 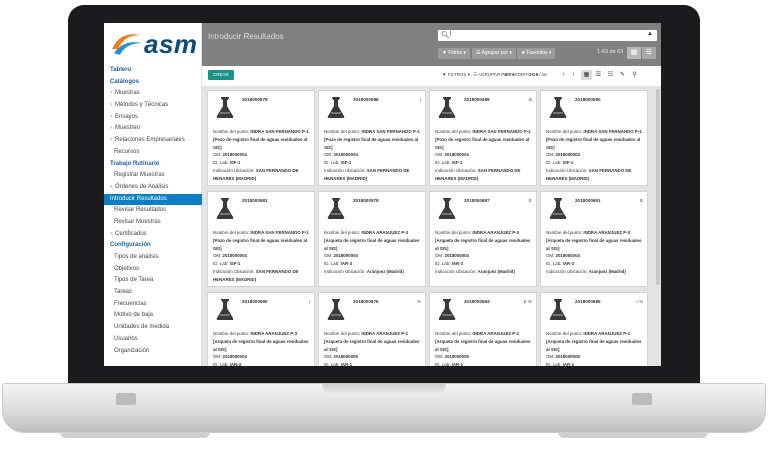 I want to click on sidebar-item-8: Trabajo Rutinario, so click(x=153, y=165).